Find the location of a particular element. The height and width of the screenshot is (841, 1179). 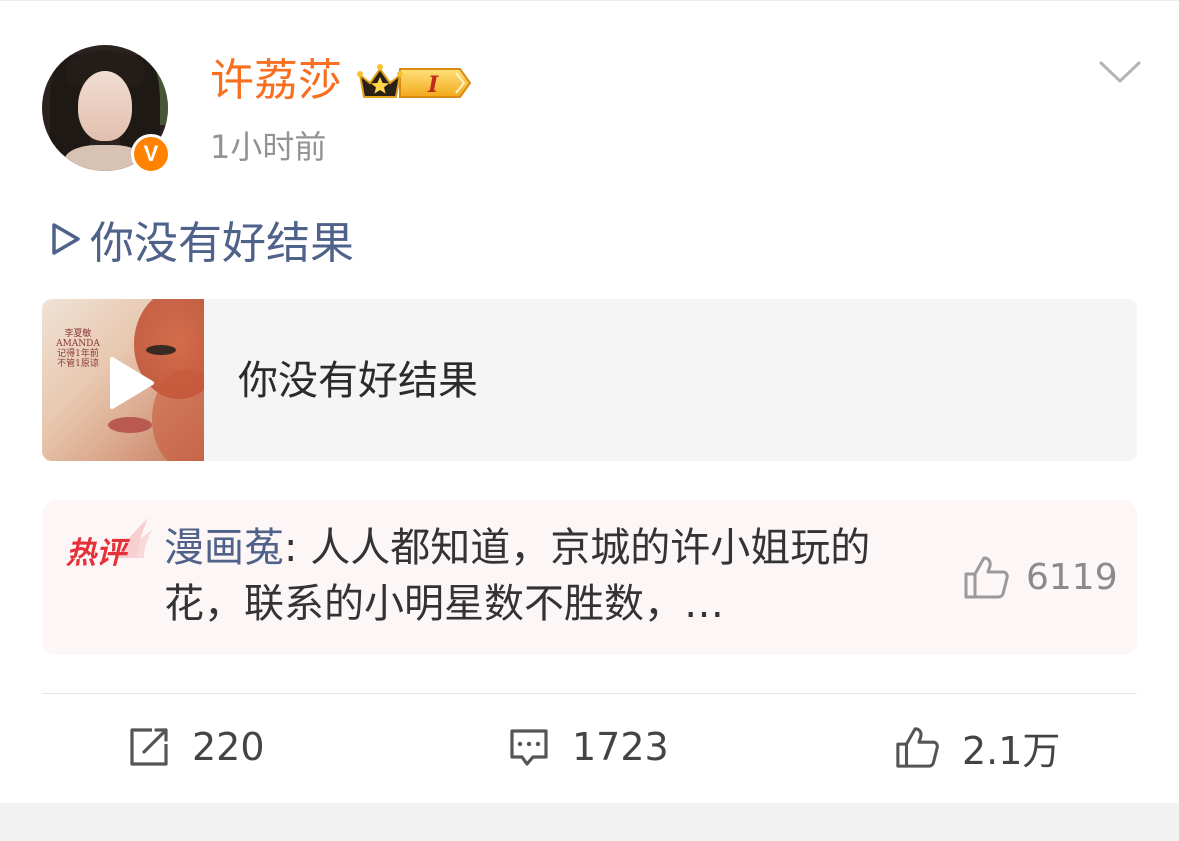

comment-count: 1723 is located at coordinates (620, 747).